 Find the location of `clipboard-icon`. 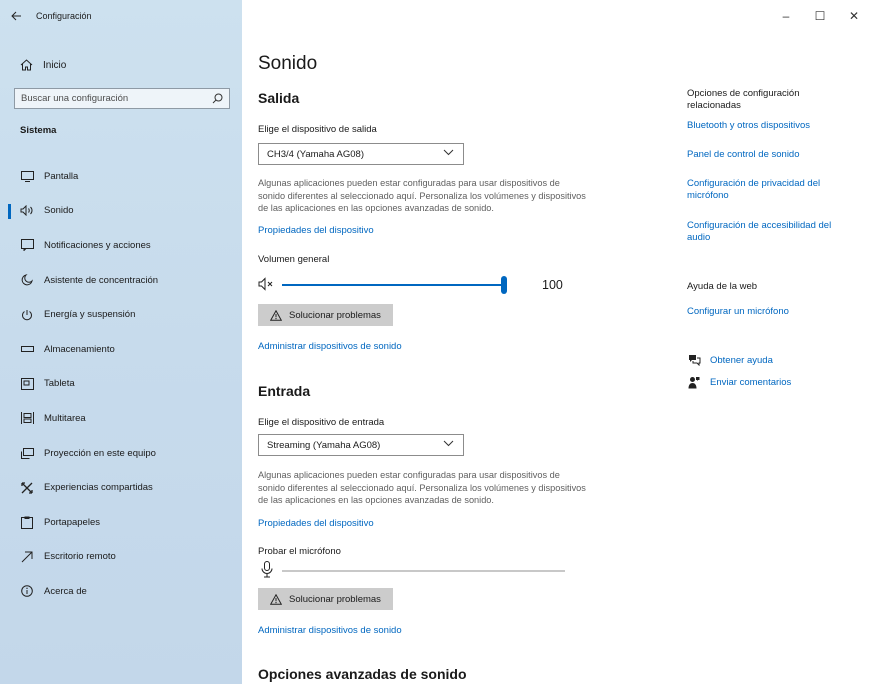

clipboard-icon is located at coordinates (27, 522).